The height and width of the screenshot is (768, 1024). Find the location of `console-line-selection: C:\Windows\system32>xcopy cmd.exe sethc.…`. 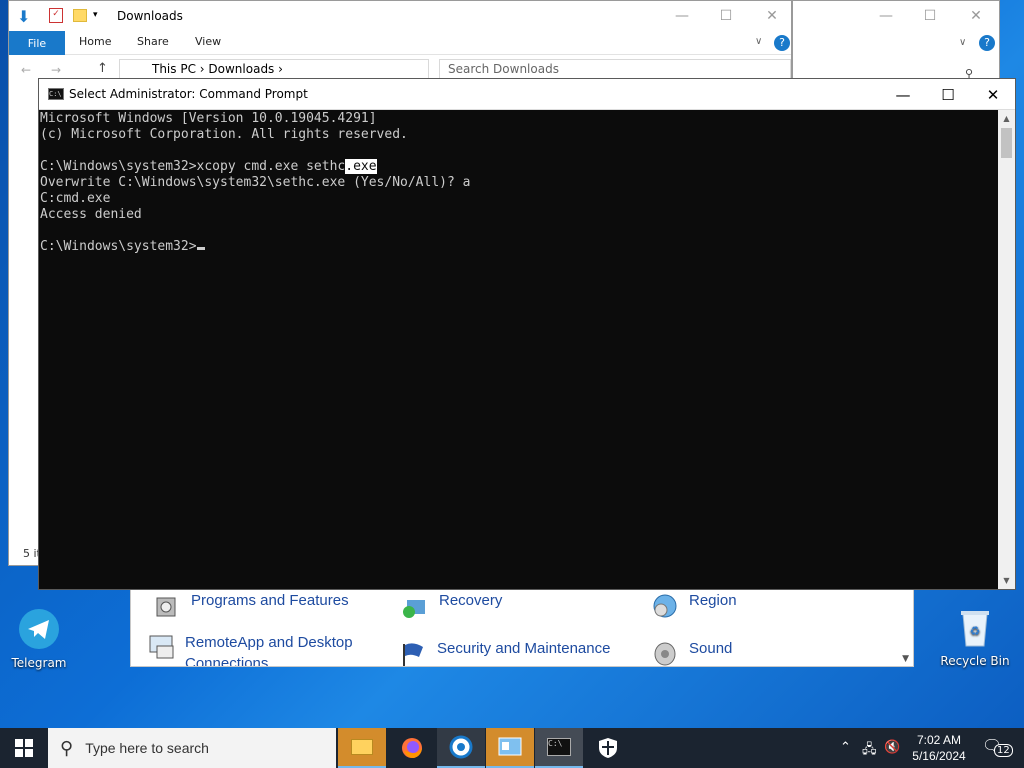

console-line-selection: C:\Windows\system32>xcopy cmd.exe sethc.… is located at coordinates (208, 166).